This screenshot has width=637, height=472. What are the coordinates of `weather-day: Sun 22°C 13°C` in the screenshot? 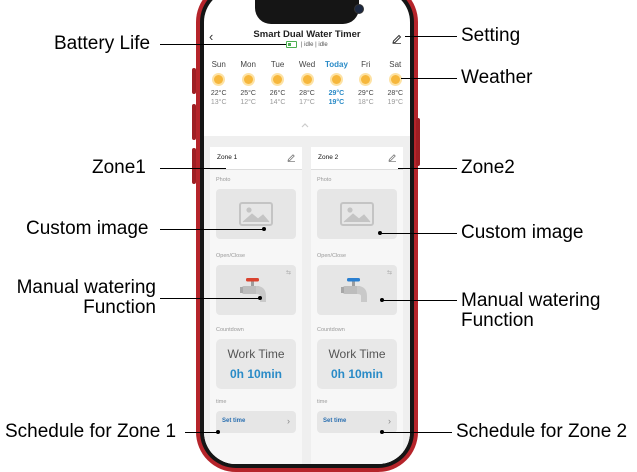 It's located at (219, 83).